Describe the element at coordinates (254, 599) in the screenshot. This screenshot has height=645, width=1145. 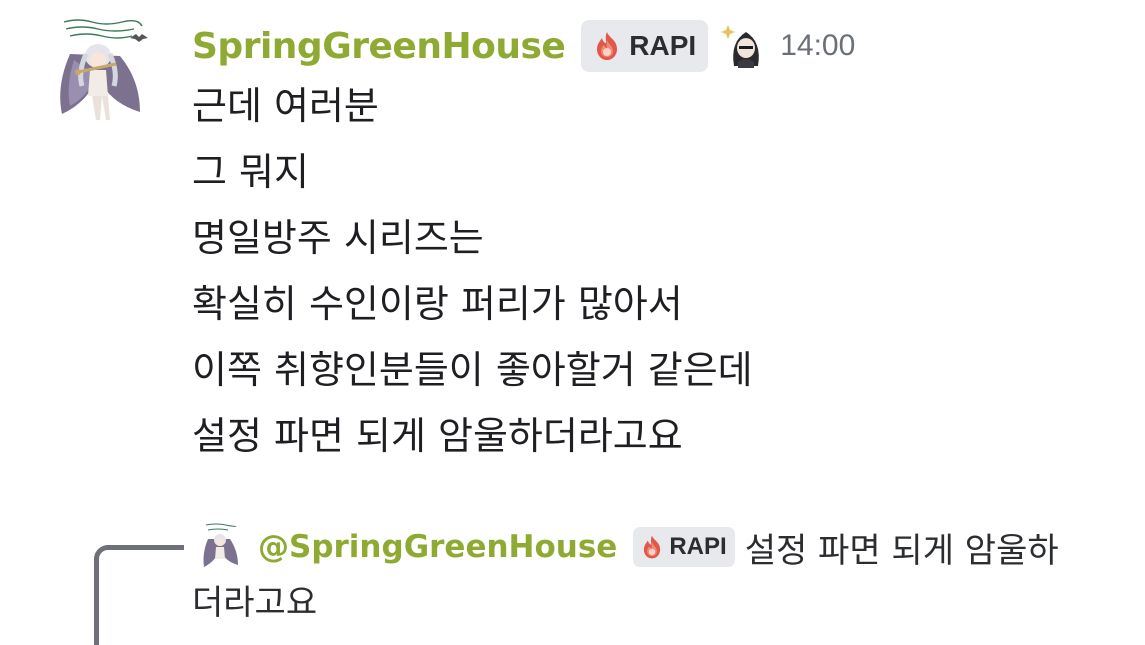
I see `reply-excerpt-text-continued: 더라고요` at that location.